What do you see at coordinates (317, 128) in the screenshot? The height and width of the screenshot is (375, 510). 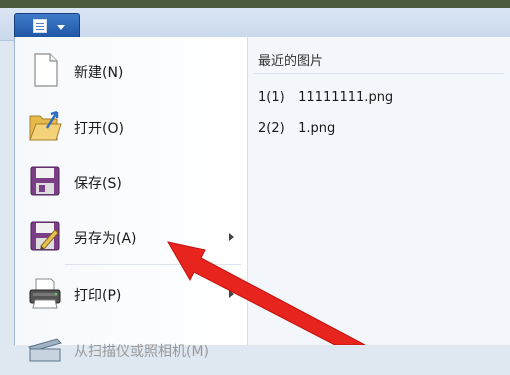 I see `recent-item-name: 1.png` at bounding box center [317, 128].